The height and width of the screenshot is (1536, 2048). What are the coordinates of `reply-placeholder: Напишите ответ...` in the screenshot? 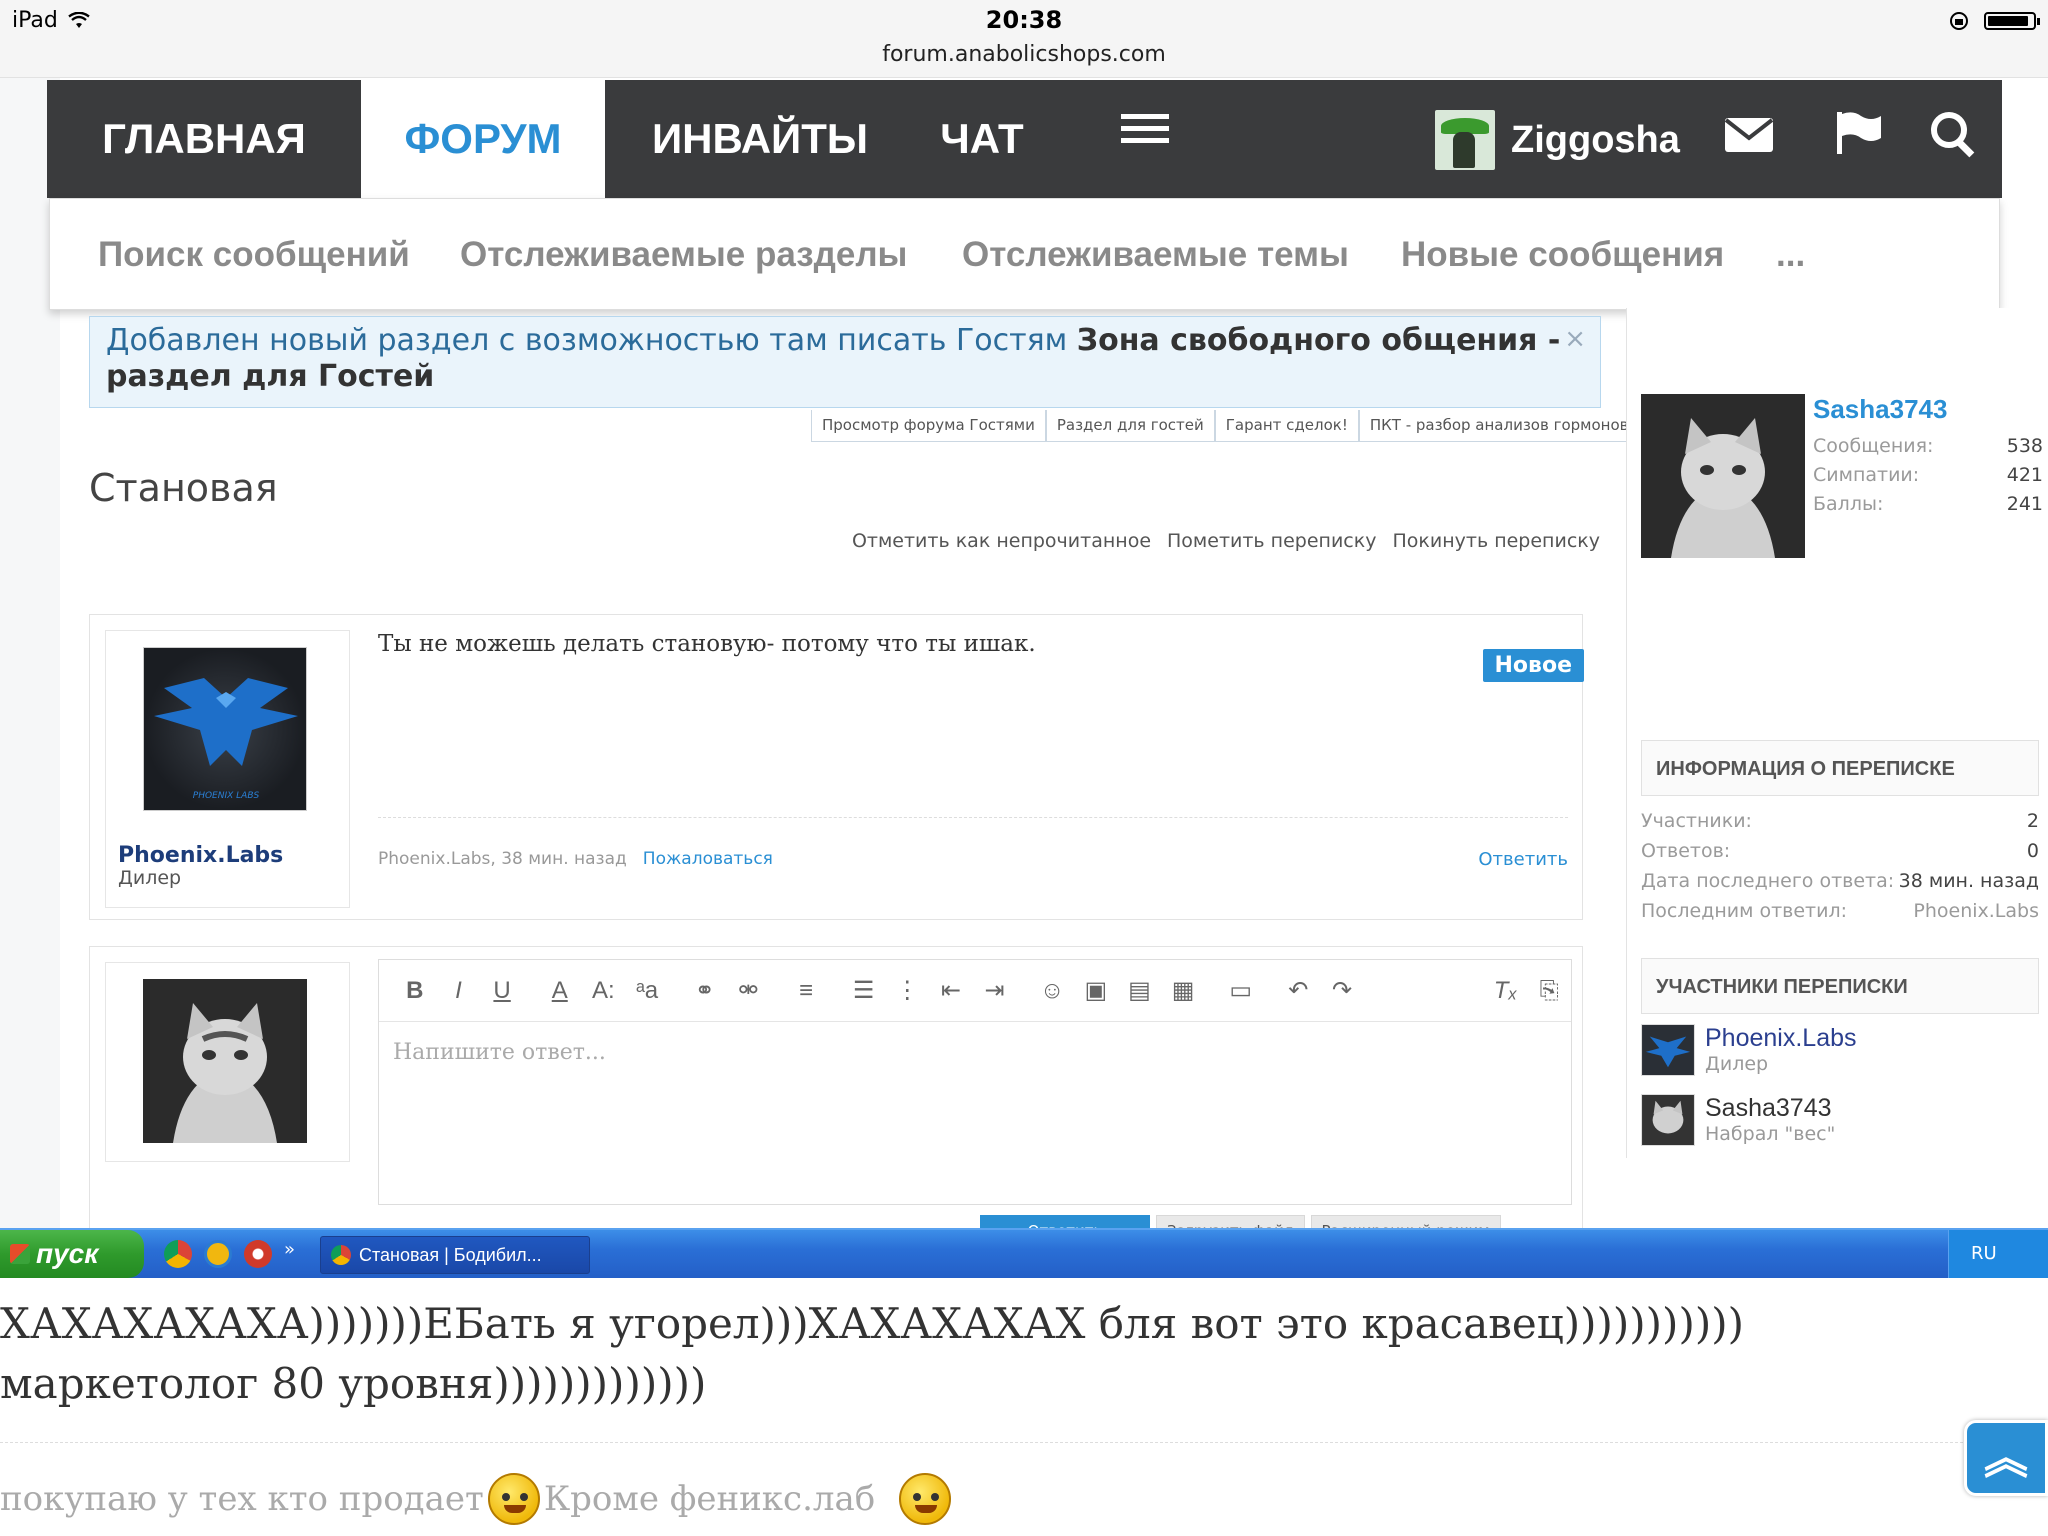 It's located at (975, 1052).